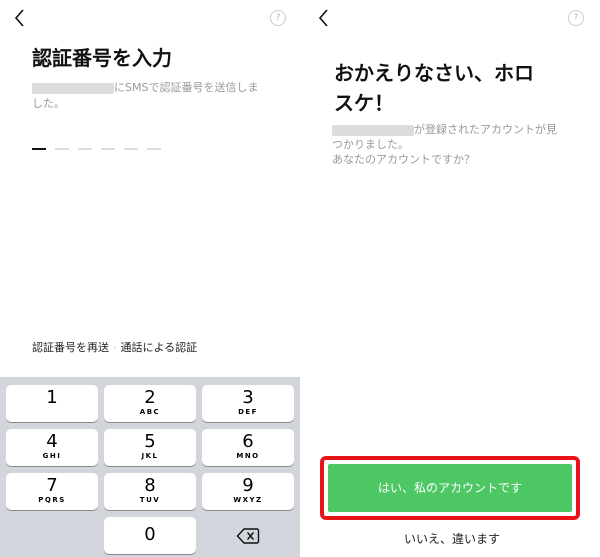  What do you see at coordinates (52, 447) in the screenshot?
I see `key-4: 4 GHI` at bounding box center [52, 447].